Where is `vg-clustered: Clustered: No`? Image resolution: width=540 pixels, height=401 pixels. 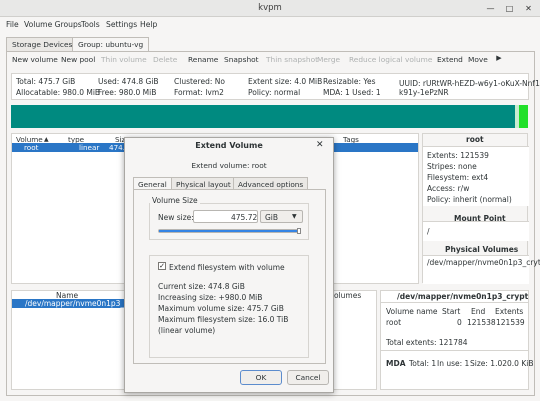
vg-clustered: Clustered: No is located at coordinates (199, 81).